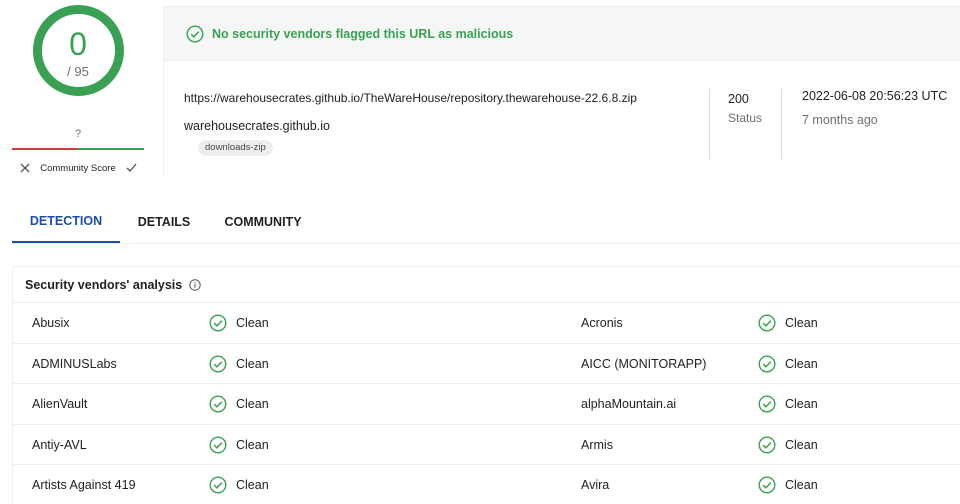 The height and width of the screenshot is (504, 960). Describe the element at coordinates (66, 221) in the screenshot. I see `tab-detection: DETECTION` at that location.